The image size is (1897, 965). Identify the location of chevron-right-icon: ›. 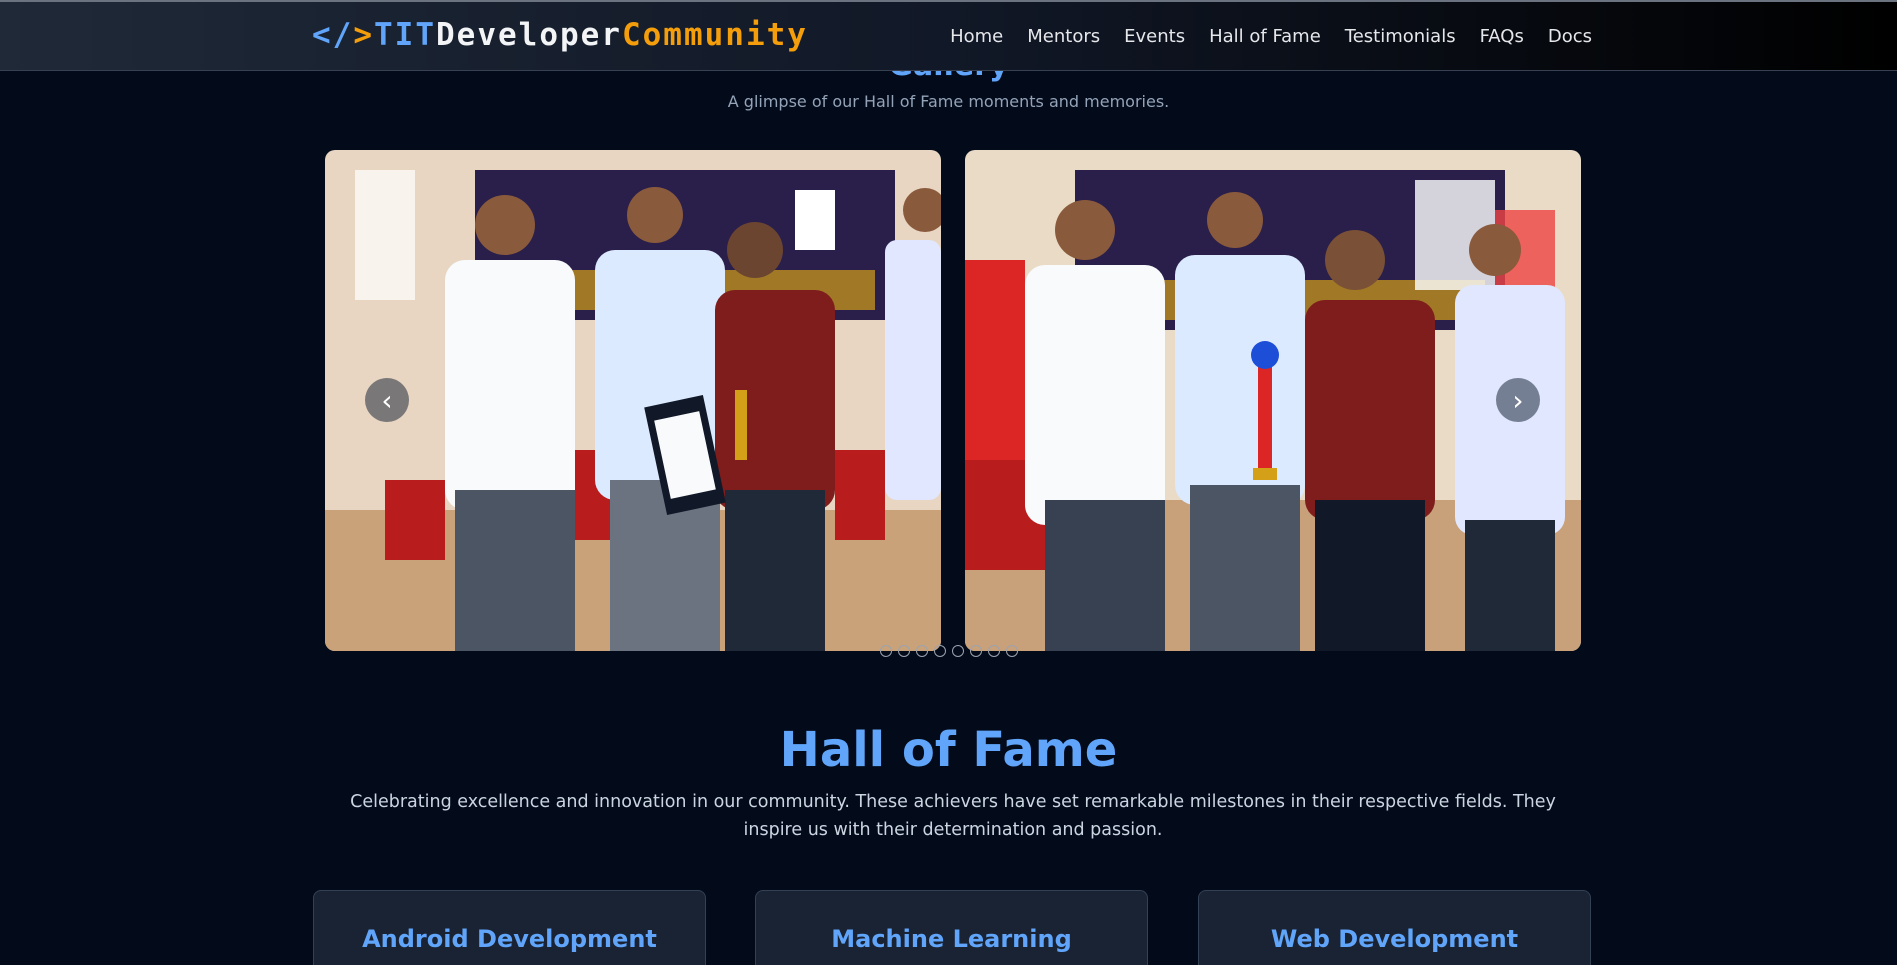
(1518, 400).